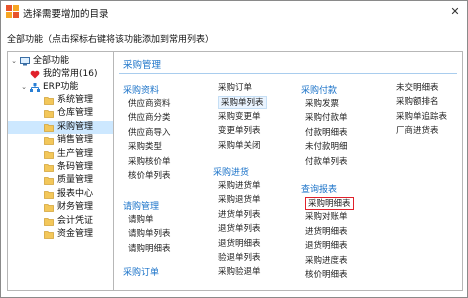 This screenshot has height=298, width=468. What do you see at coordinates (322, 104) in the screenshot?
I see `function-link: 采购发票` at bounding box center [322, 104].